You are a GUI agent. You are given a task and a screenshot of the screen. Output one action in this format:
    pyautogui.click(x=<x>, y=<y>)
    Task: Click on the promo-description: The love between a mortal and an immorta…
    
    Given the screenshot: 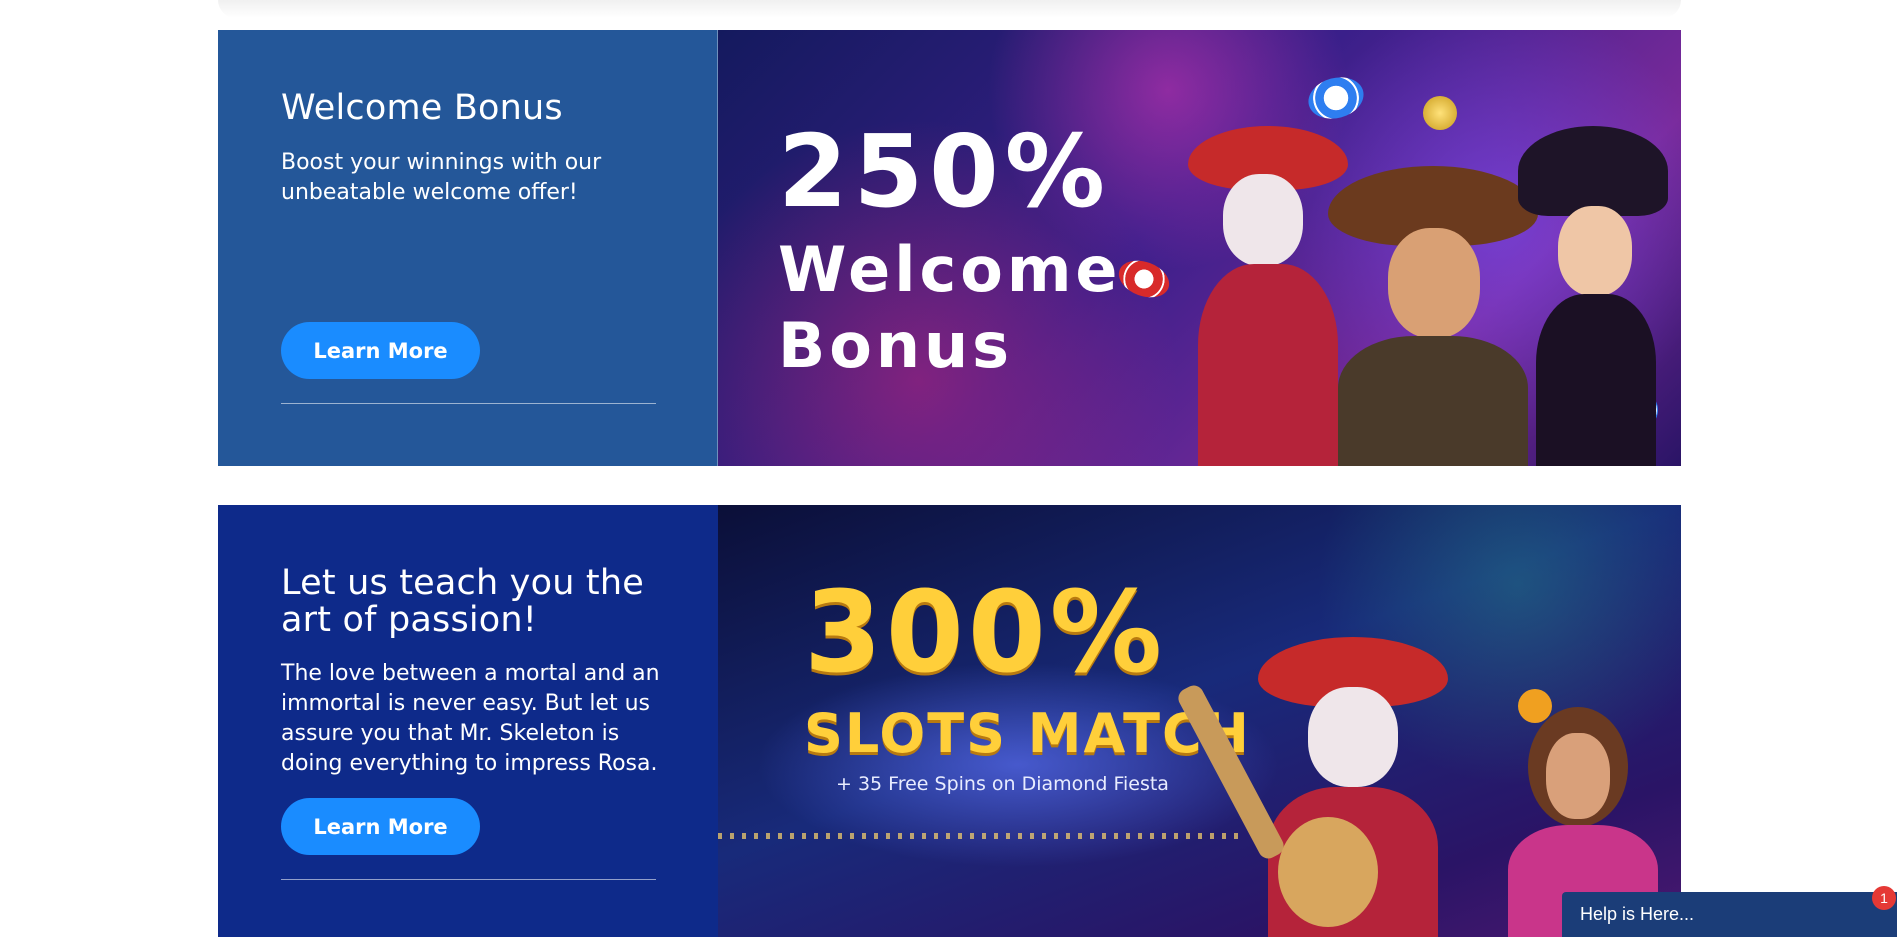 What is the action you would take?
    pyautogui.click(x=470, y=718)
    